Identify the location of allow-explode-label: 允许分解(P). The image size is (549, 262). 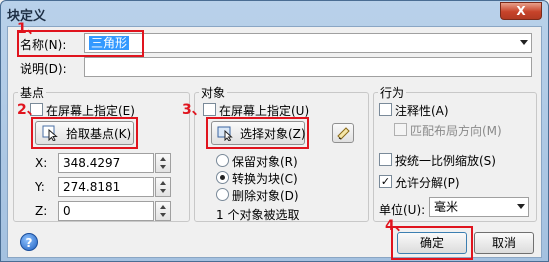
(427, 183).